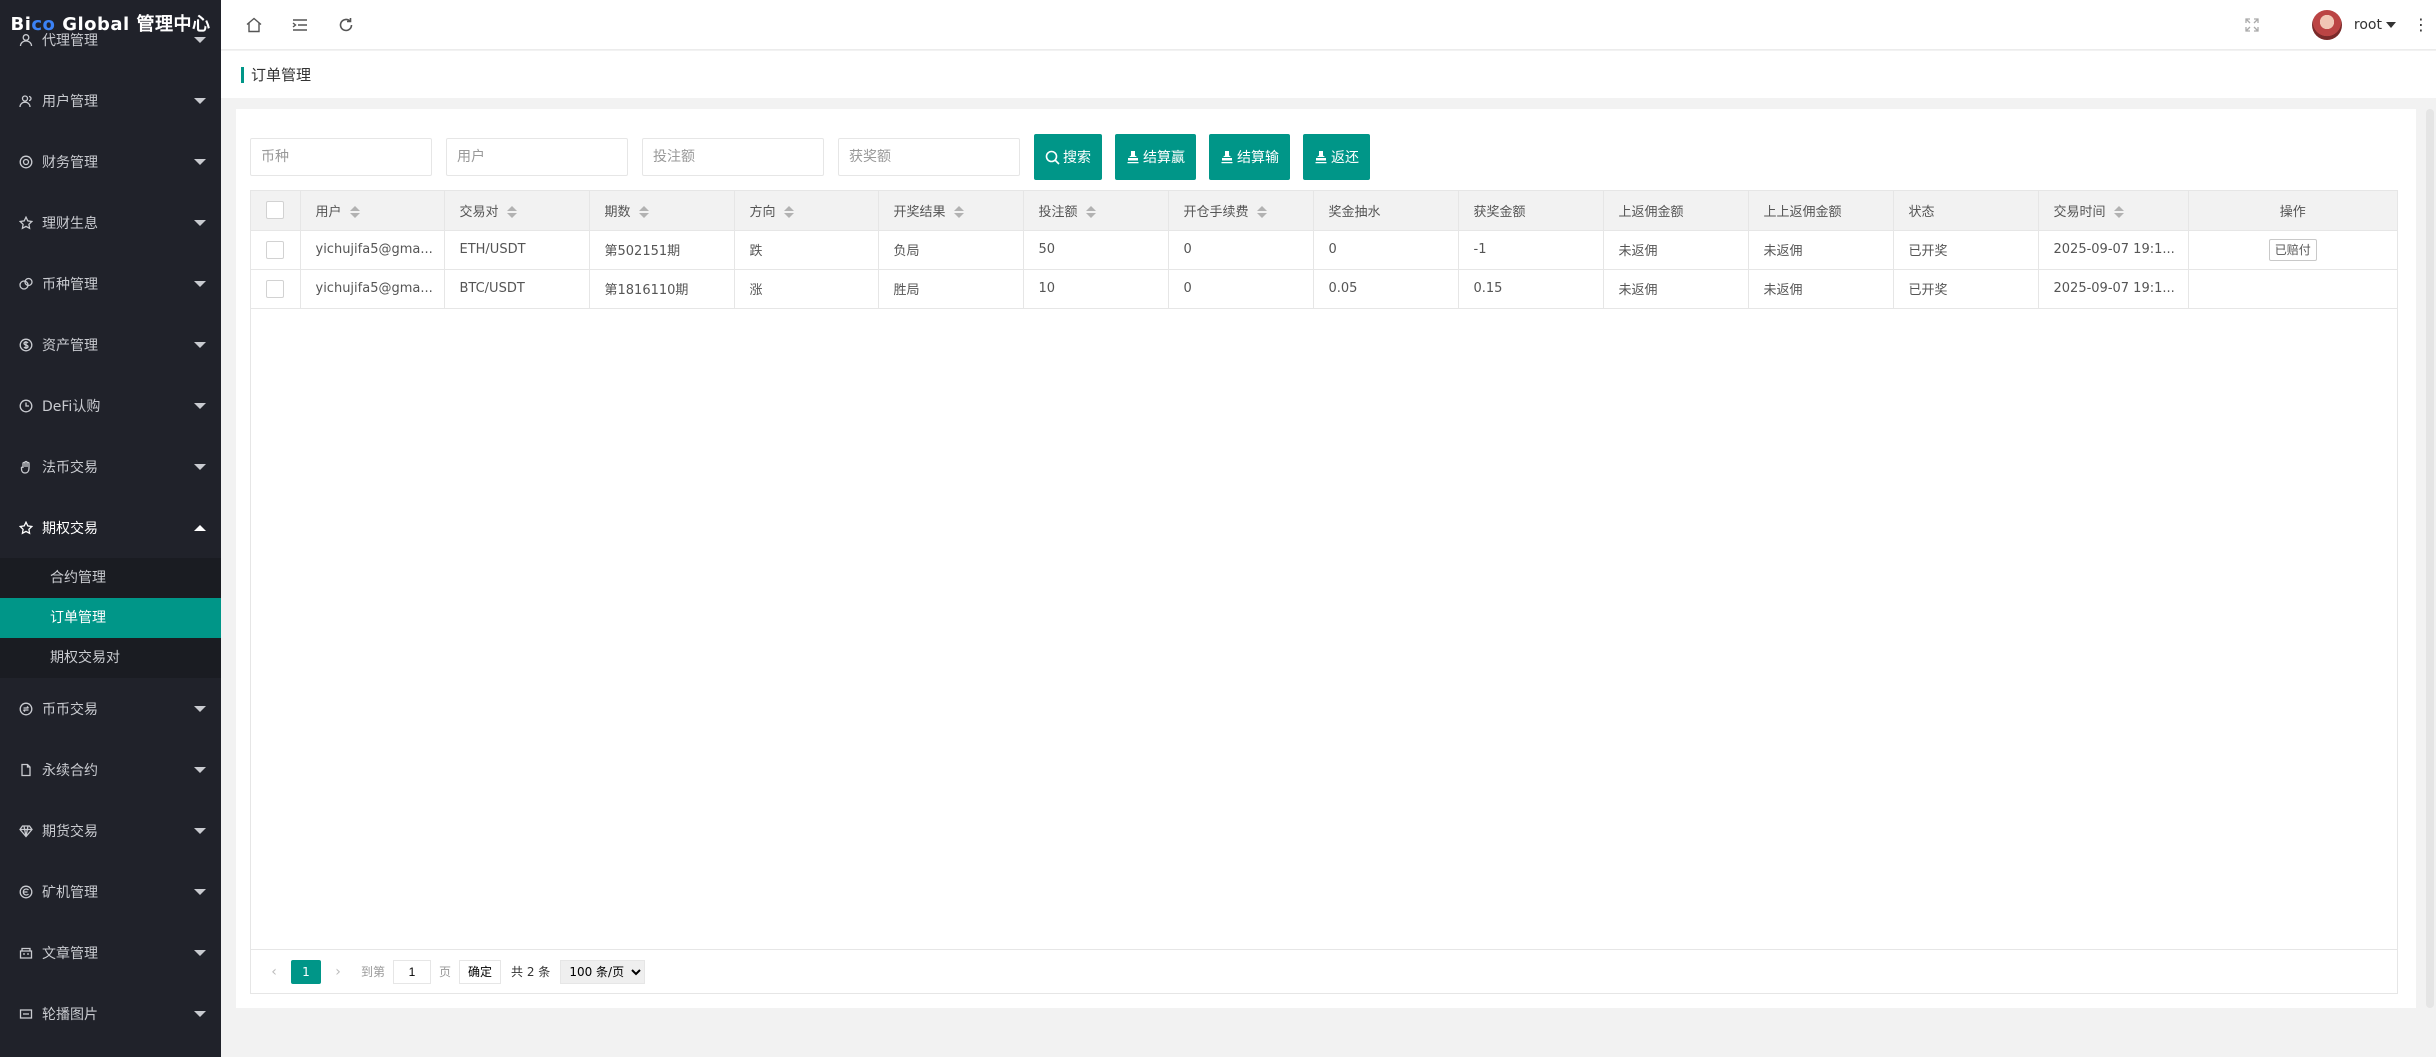  I want to click on goto-page-input, so click(412, 971).